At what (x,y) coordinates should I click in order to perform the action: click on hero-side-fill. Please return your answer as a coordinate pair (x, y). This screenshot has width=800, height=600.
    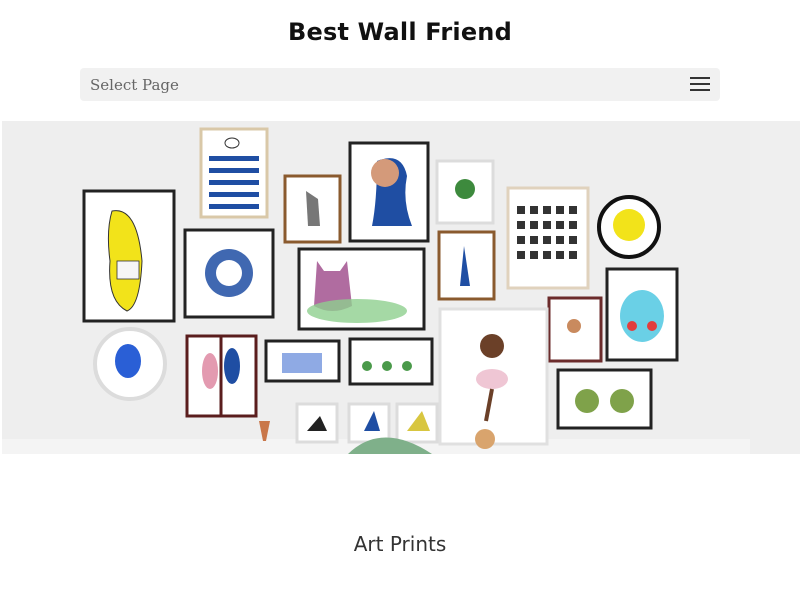
    Looking at the image, I should click on (775, 287).